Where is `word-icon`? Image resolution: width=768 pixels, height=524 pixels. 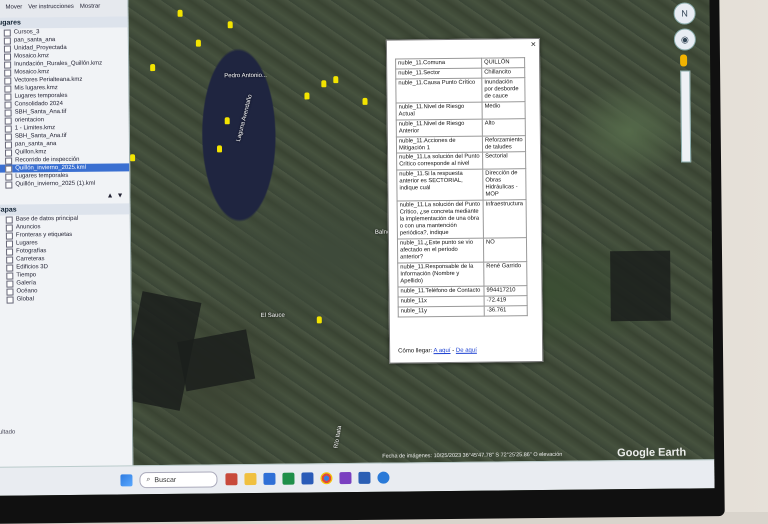 word-icon is located at coordinates (364, 477).